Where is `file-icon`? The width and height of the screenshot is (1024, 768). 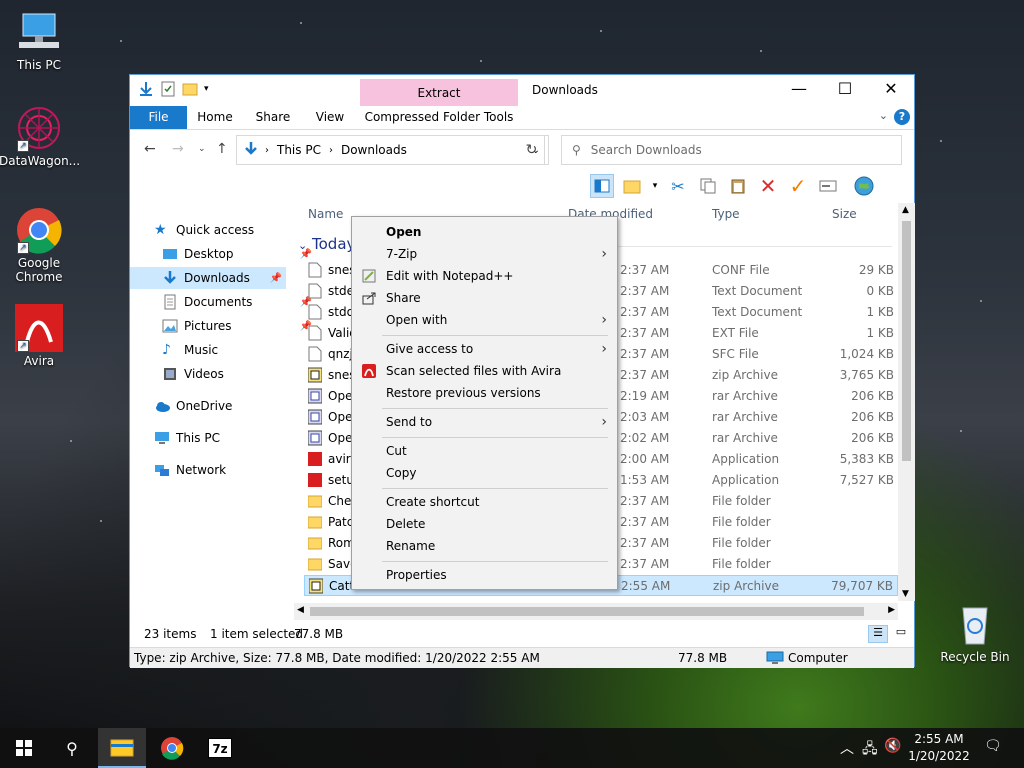
file-icon is located at coordinates (315, 354).